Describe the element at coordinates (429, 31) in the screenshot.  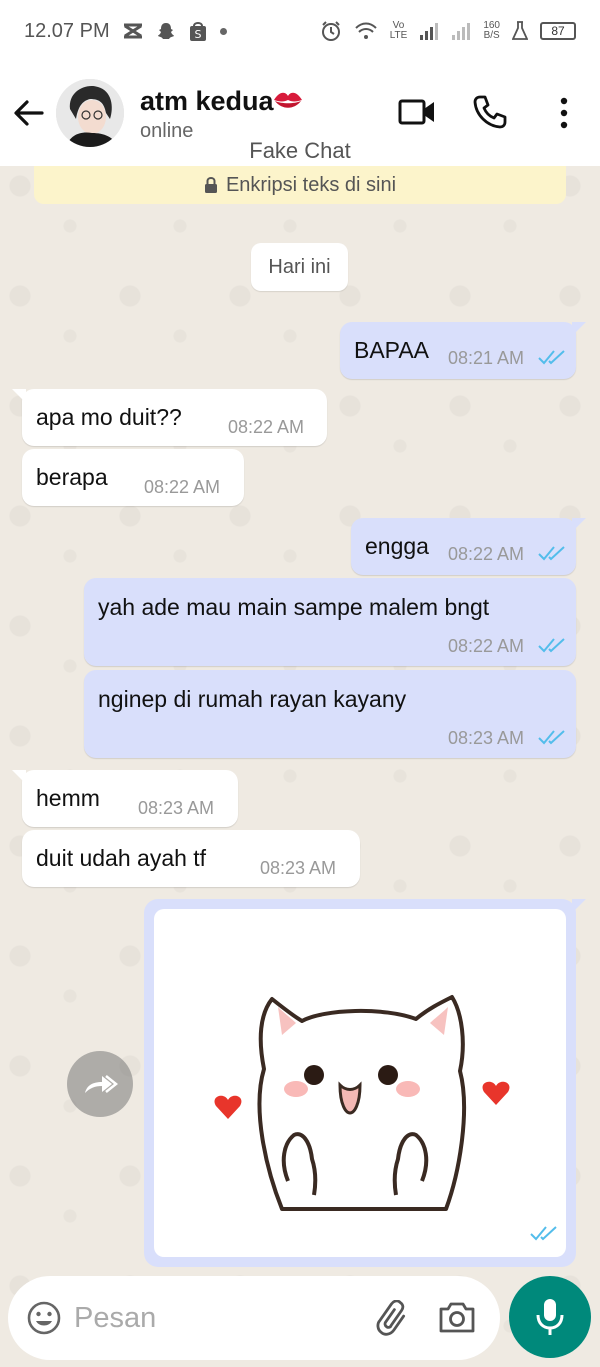
I see `signal-icon` at that location.